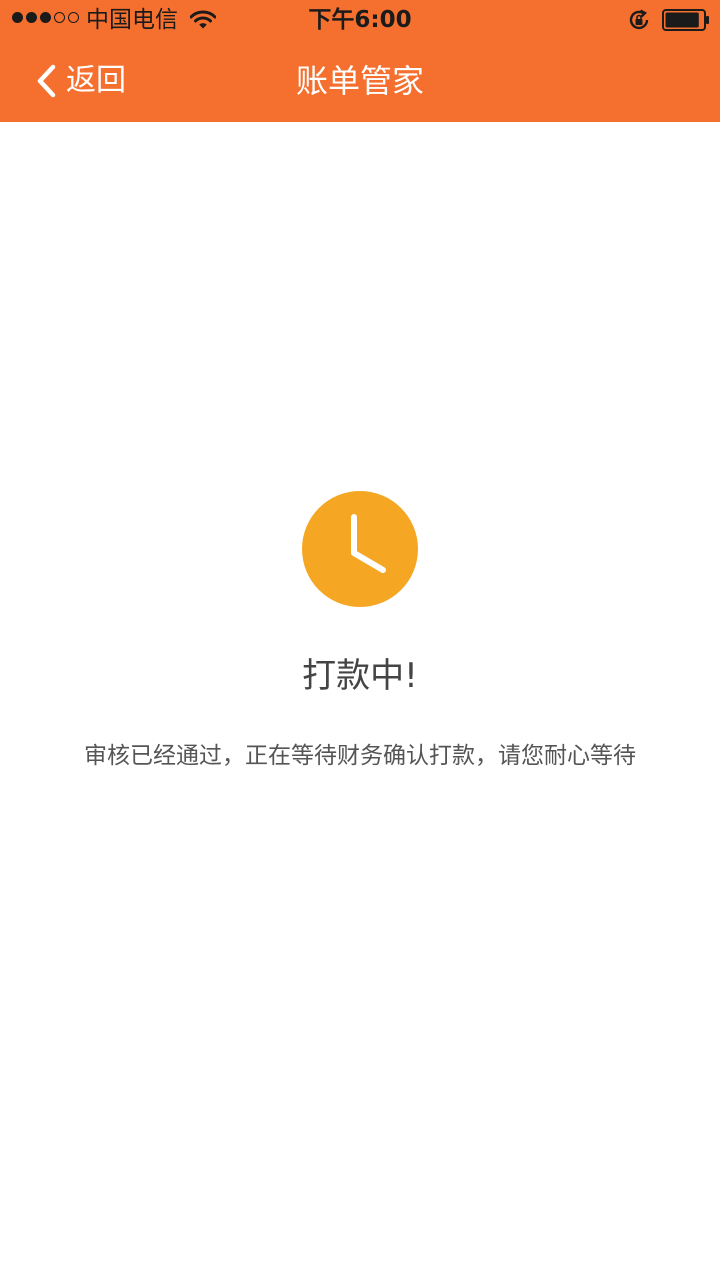 This screenshot has width=720, height=1280. I want to click on status-bar: 中国电信 下午6:00, so click(360, 20).